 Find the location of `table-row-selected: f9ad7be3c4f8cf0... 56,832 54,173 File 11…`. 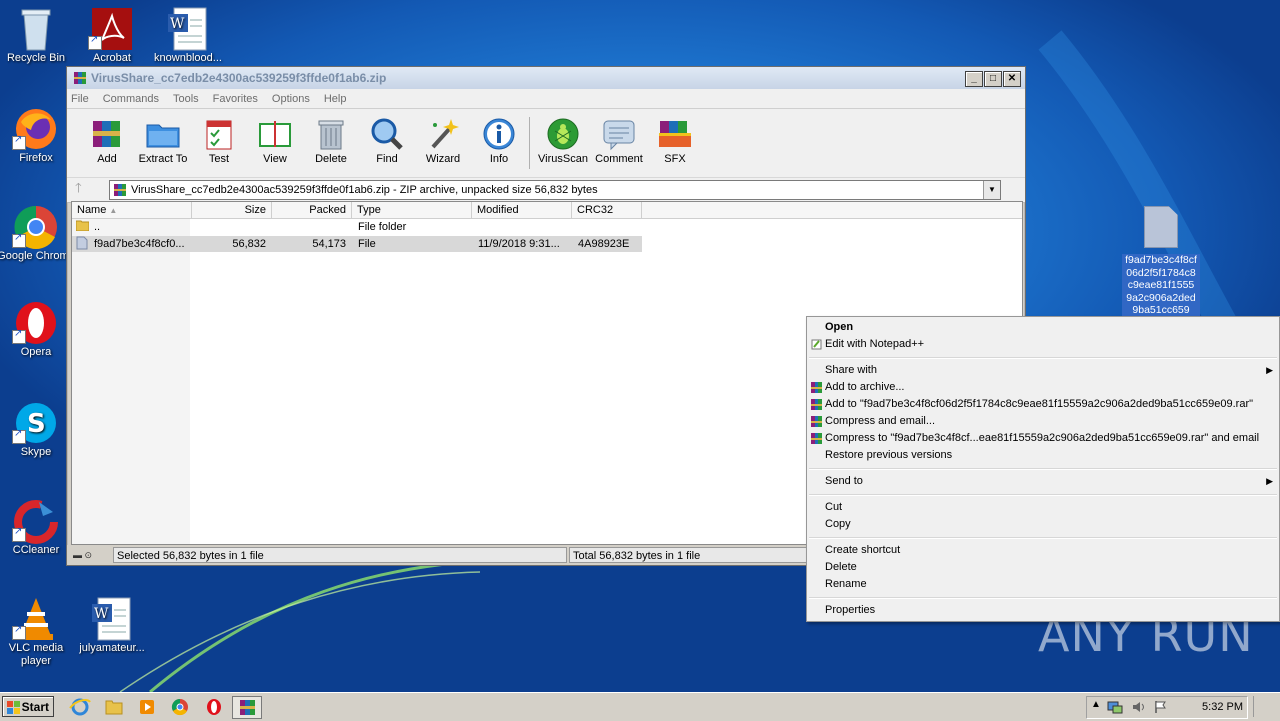

table-row-selected: f9ad7be3c4f8cf0... 56,832 54,173 File 11… is located at coordinates (357, 244).